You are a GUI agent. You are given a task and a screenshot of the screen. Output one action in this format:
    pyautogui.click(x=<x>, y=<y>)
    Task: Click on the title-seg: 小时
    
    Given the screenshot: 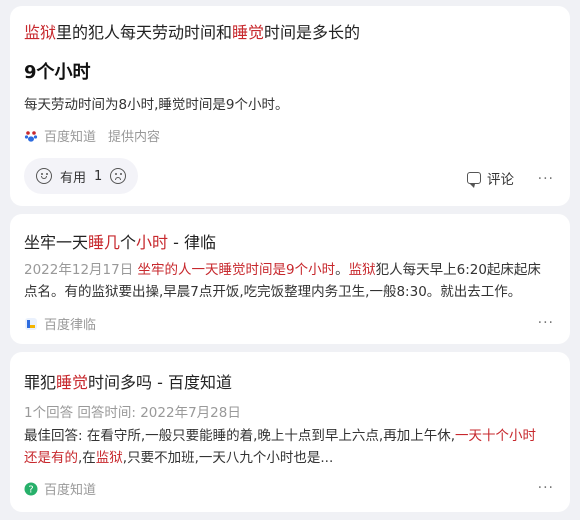 What is the action you would take?
    pyautogui.click(x=152, y=242)
    